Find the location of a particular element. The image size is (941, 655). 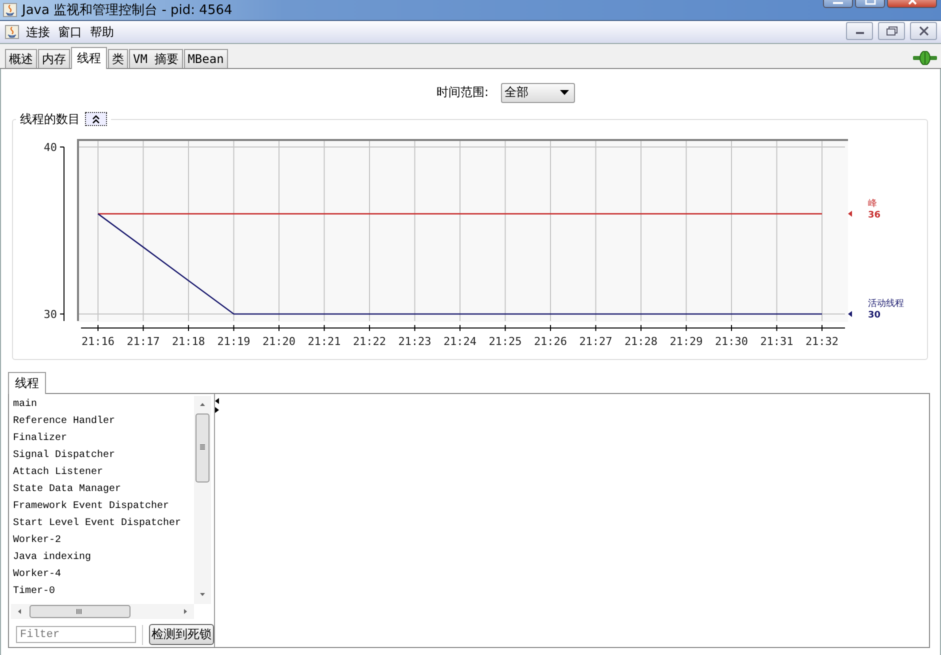

list-item: Worker-4 is located at coordinates (102, 574).